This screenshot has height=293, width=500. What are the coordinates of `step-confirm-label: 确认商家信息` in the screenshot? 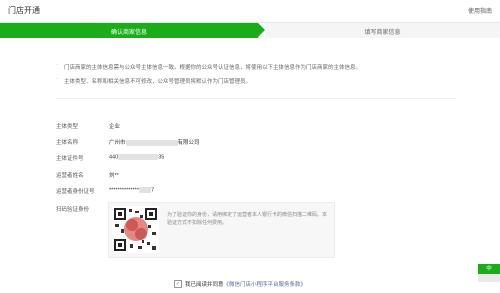 It's located at (128, 33).